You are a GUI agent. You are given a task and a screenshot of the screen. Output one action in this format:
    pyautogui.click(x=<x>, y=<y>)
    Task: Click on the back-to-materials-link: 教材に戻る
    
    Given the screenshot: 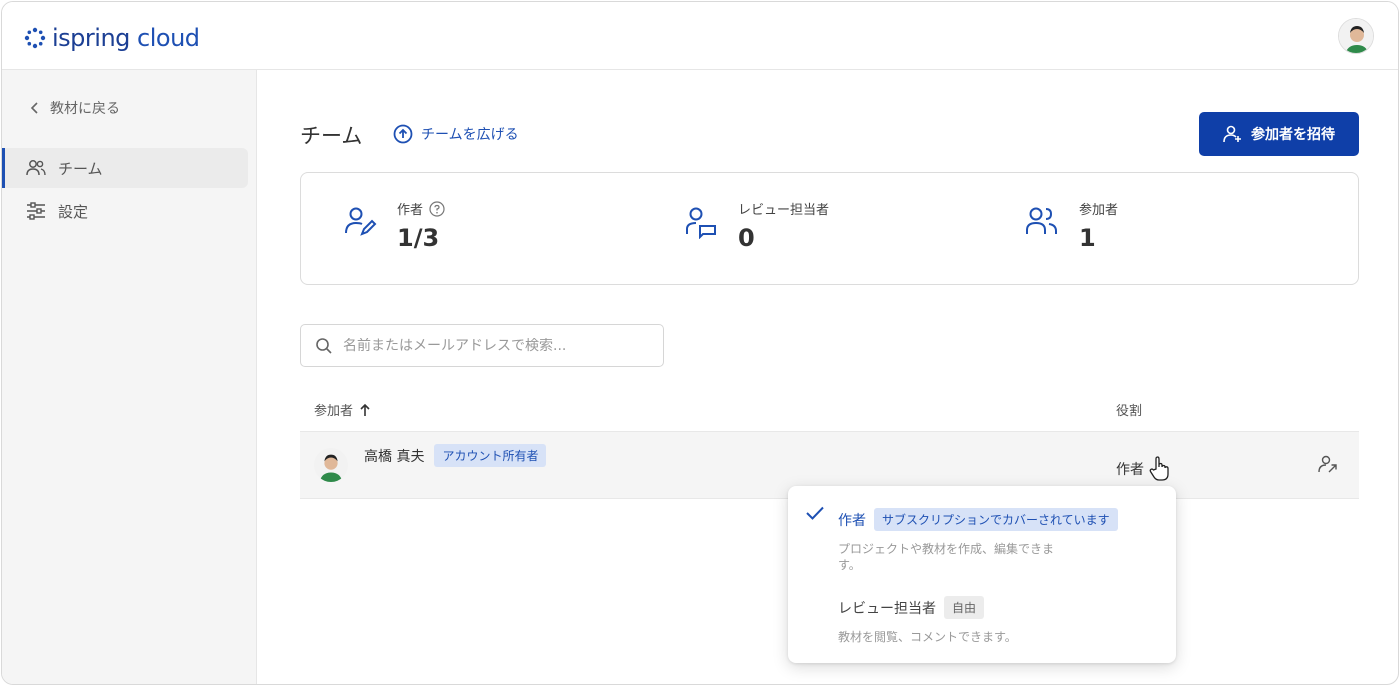 What is the action you would take?
    pyautogui.click(x=75, y=108)
    